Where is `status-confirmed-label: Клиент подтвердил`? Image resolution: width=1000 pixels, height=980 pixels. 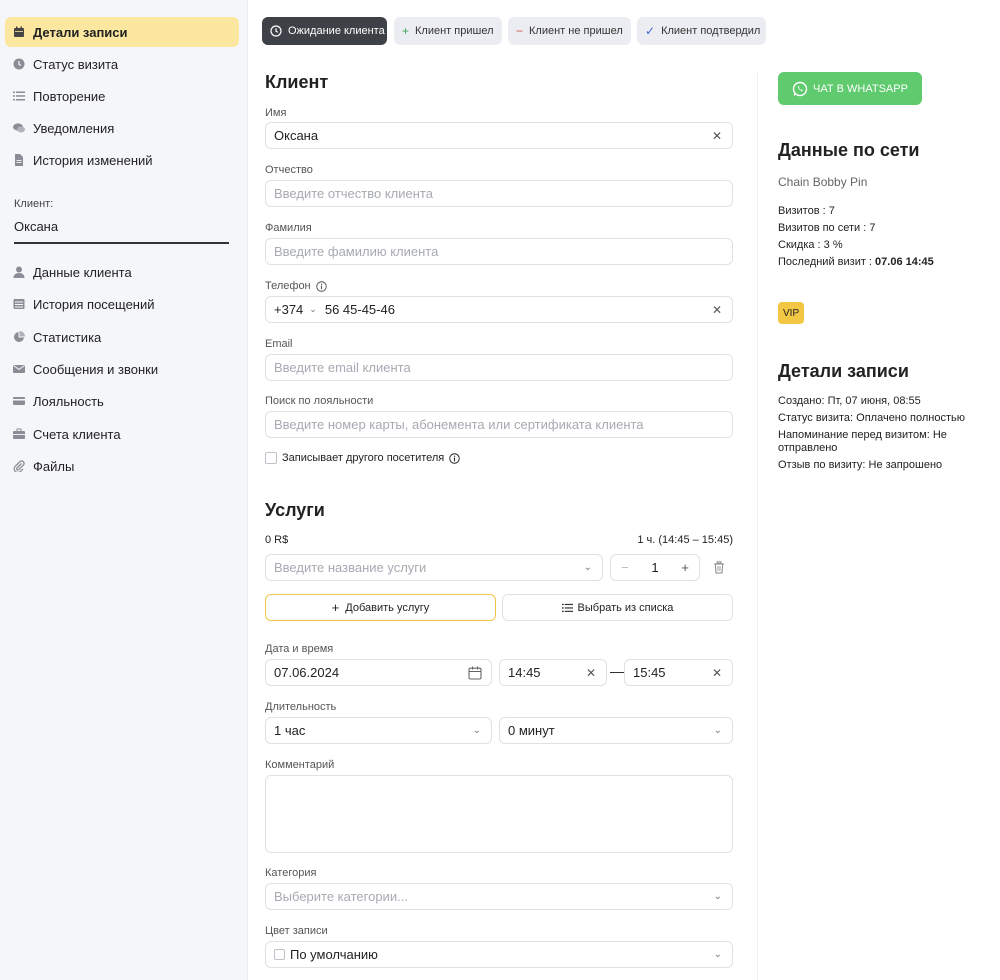
status-confirmed-label: Клиент подтвердил is located at coordinates (711, 31).